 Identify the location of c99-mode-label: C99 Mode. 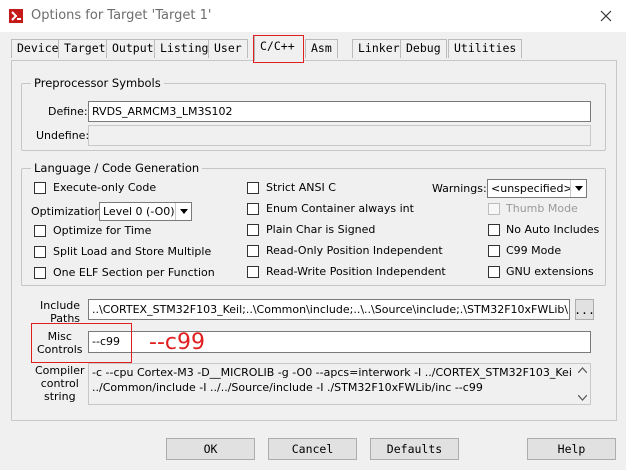
(534, 250).